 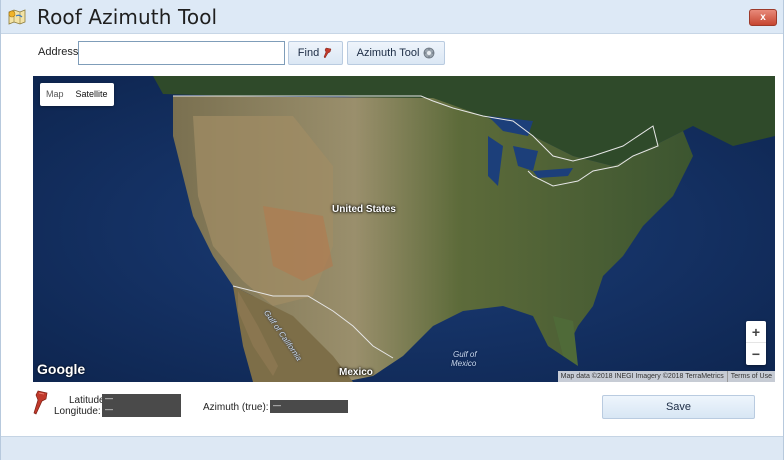 I want to click on azimuth-label: Azimuth (true):, so click(x=236, y=407).